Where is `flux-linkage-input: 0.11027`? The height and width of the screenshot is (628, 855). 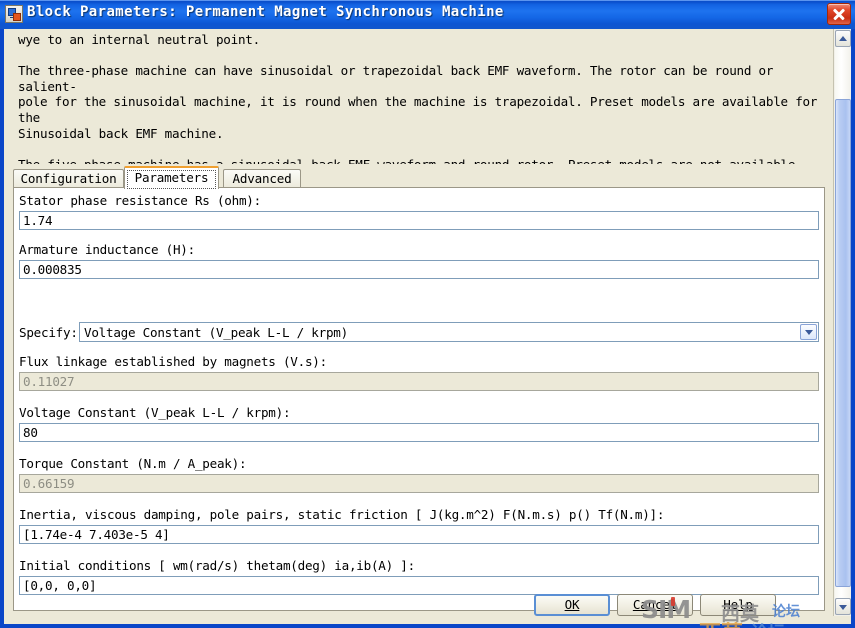
flux-linkage-input: 0.11027 is located at coordinates (419, 381).